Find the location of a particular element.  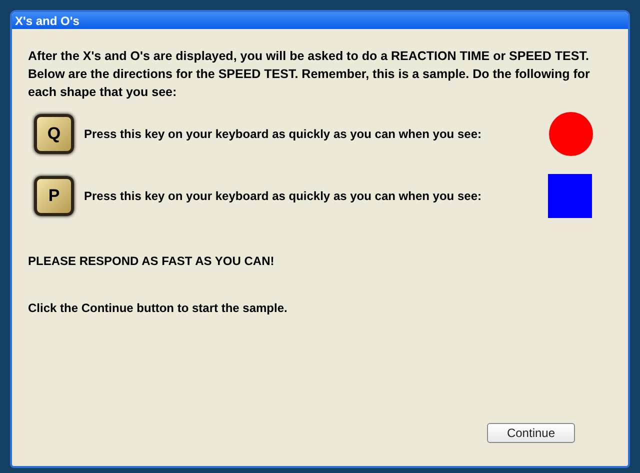

notice-text: PLEASE RESPOND AS FAST AS YOU CAN! is located at coordinates (152, 261).